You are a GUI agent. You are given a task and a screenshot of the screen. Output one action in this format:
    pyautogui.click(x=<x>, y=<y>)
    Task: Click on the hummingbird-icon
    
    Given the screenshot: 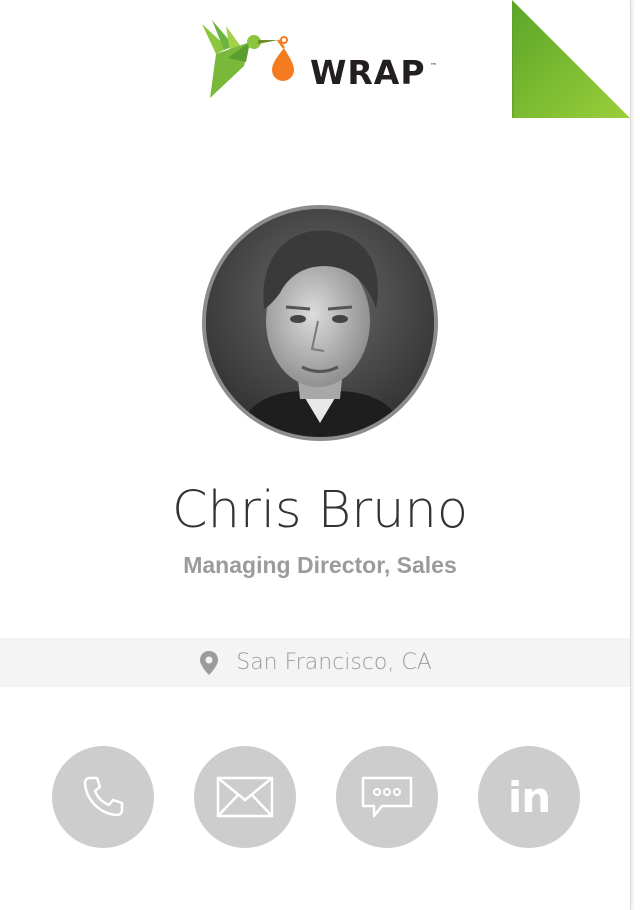 What is the action you would take?
    pyautogui.click(x=248, y=59)
    